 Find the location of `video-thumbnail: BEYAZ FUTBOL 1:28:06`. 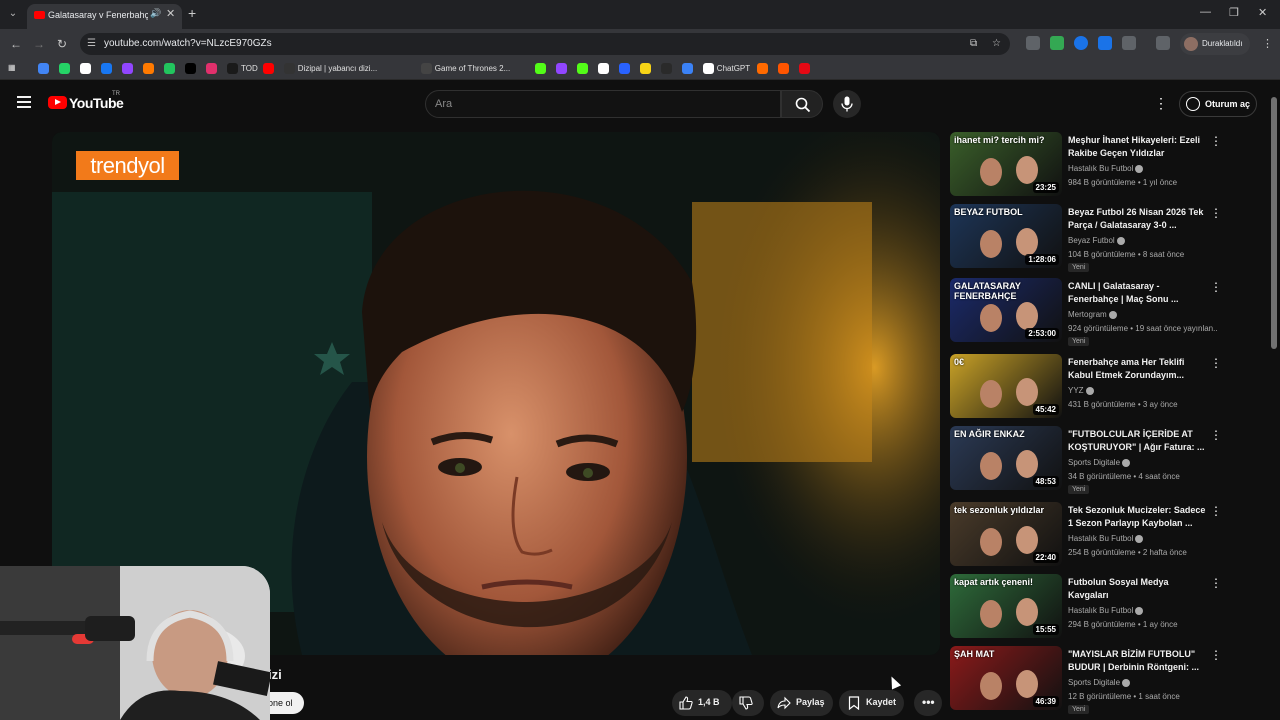

video-thumbnail: BEYAZ FUTBOL 1:28:06 is located at coordinates (1006, 236).